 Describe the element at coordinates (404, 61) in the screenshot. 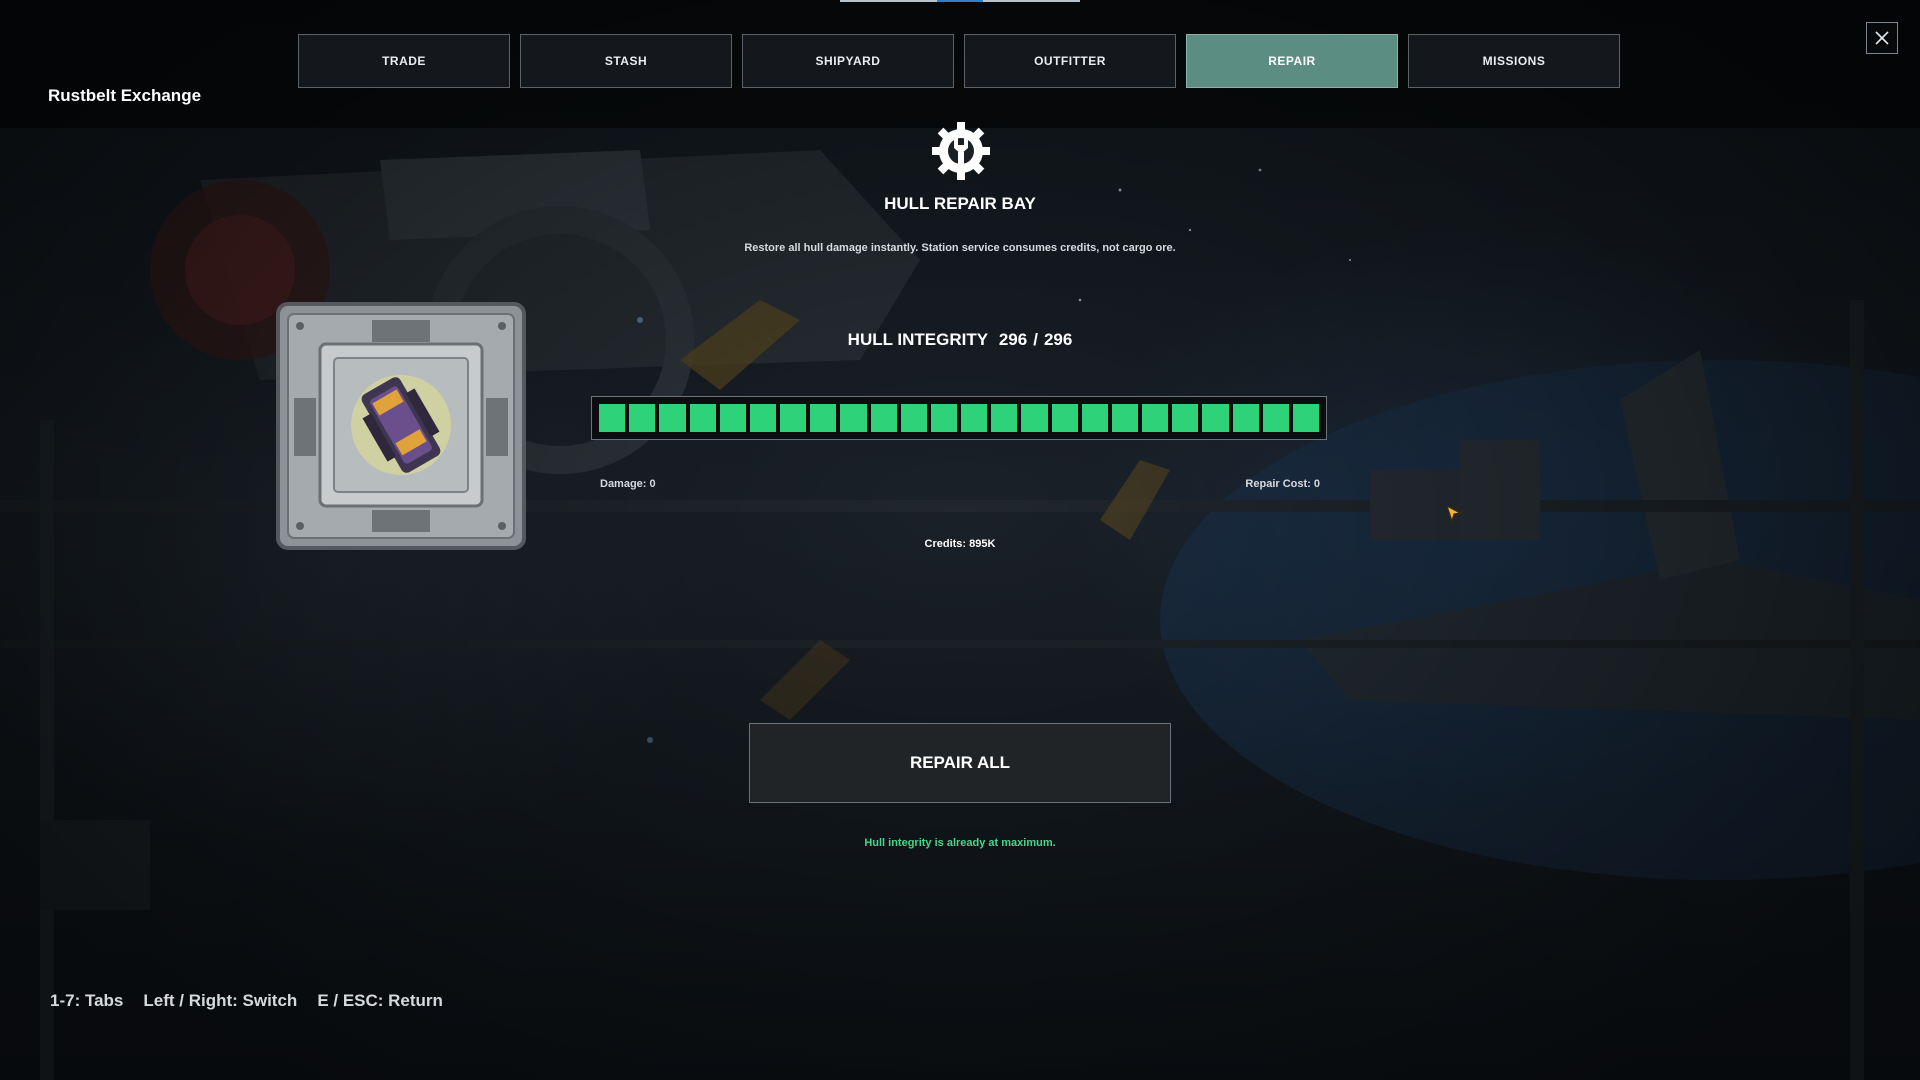

I see `tab-trade: TRADE` at that location.